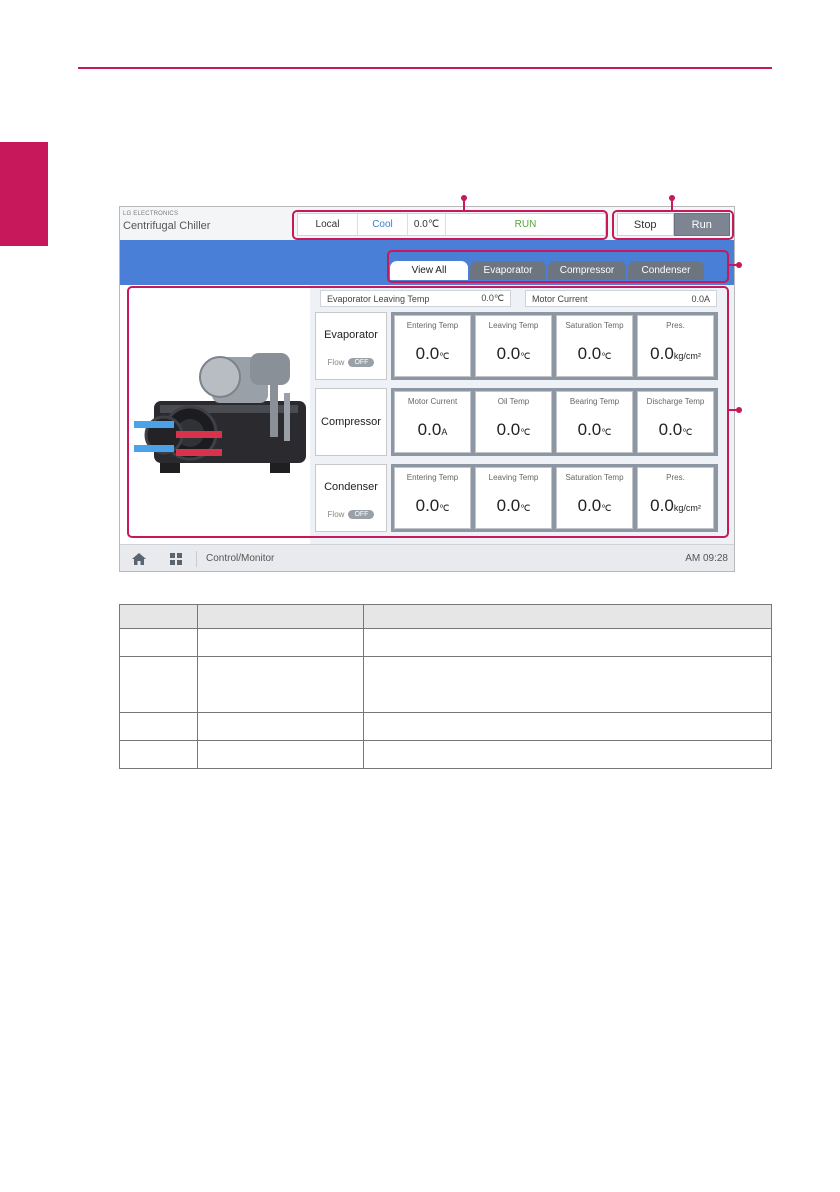  Describe the element at coordinates (558, 266) in the screenshot. I see `callout-tabs-area` at that location.